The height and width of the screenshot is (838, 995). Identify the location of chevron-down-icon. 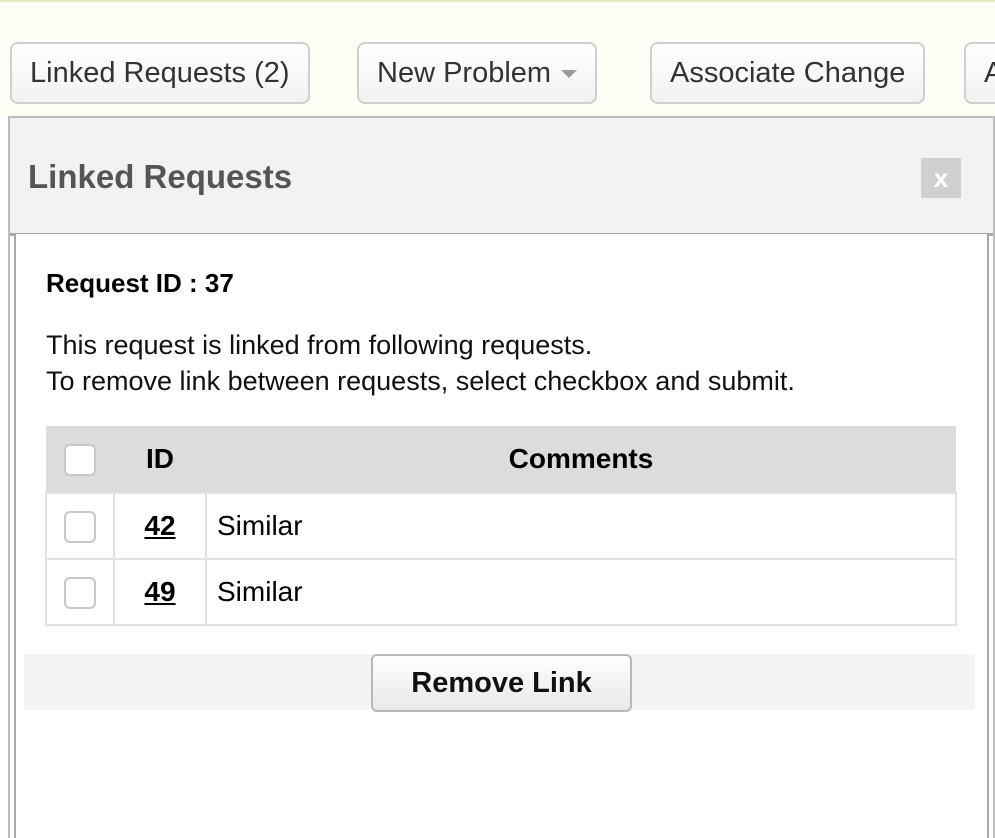
(569, 74).